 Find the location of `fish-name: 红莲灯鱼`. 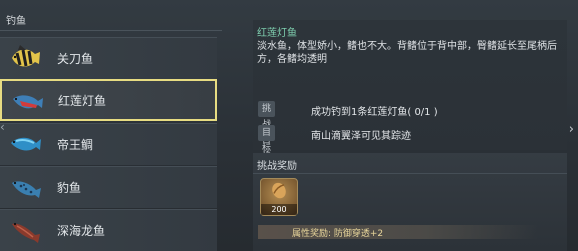

fish-name: 红莲灯鱼 is located at coordinates (82, 101).